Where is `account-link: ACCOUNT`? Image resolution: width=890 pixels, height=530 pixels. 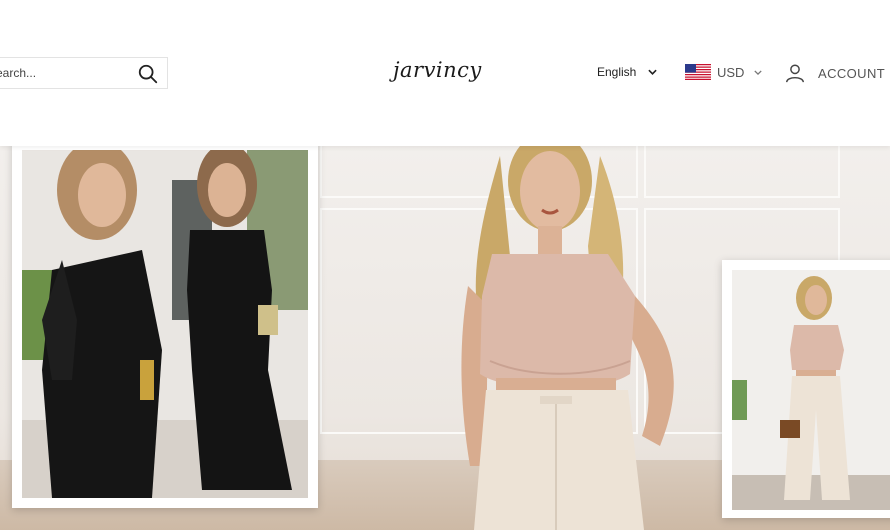 account-link: ACCOUNT is located at coordinates (834, 73).